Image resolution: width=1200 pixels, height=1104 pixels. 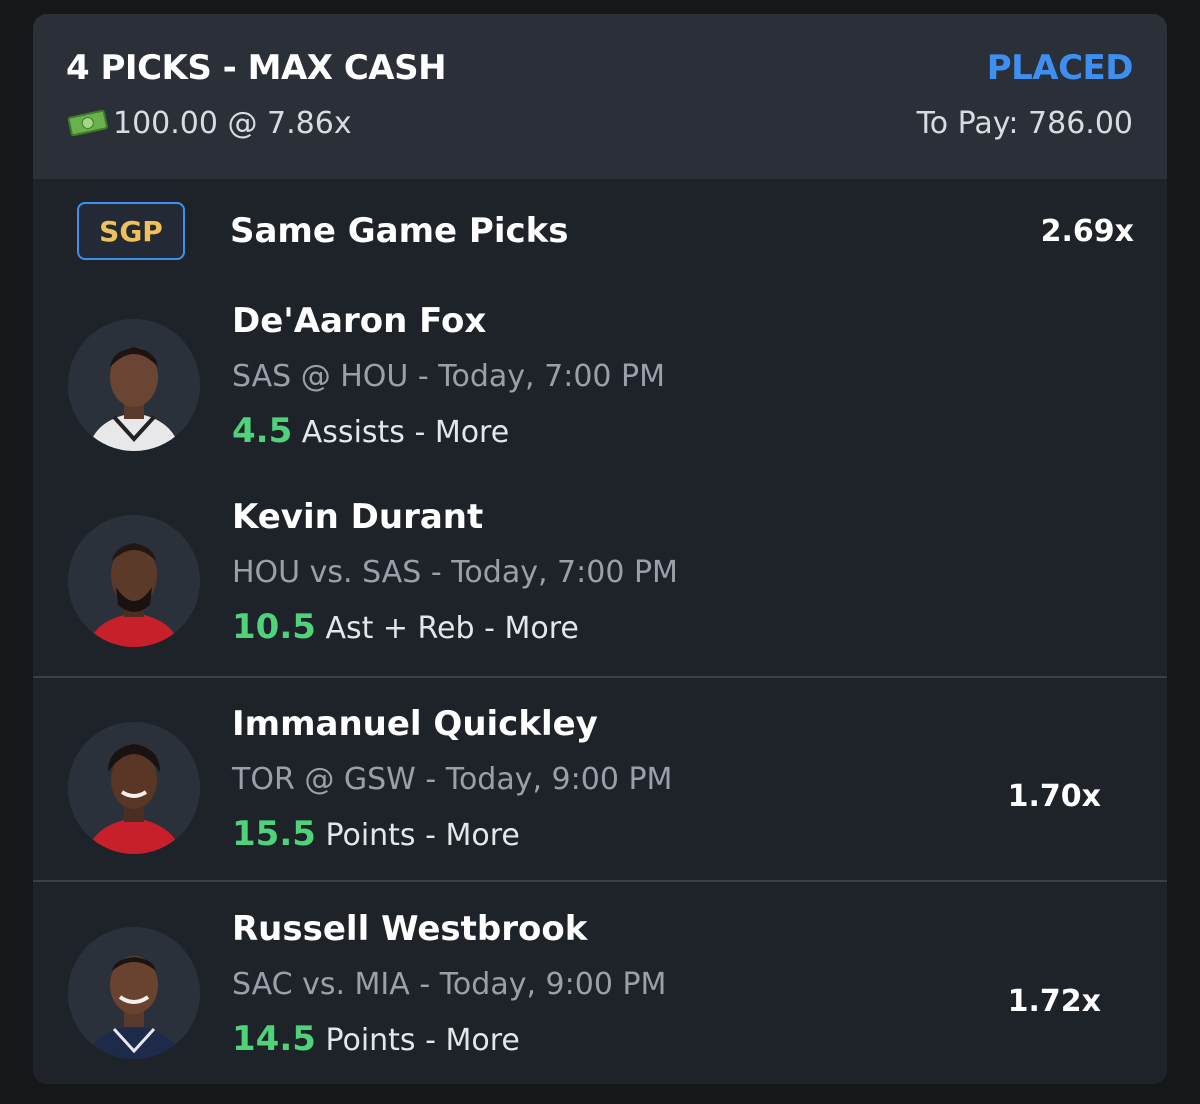 I want to click on prop-line: 15.5 Points - More, so click(x=376, y=834).